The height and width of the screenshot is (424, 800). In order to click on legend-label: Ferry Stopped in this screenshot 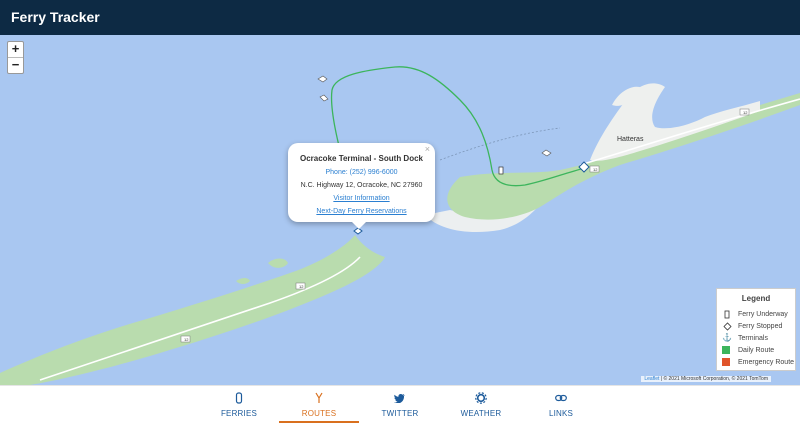, I will do `click(760, 326)`.